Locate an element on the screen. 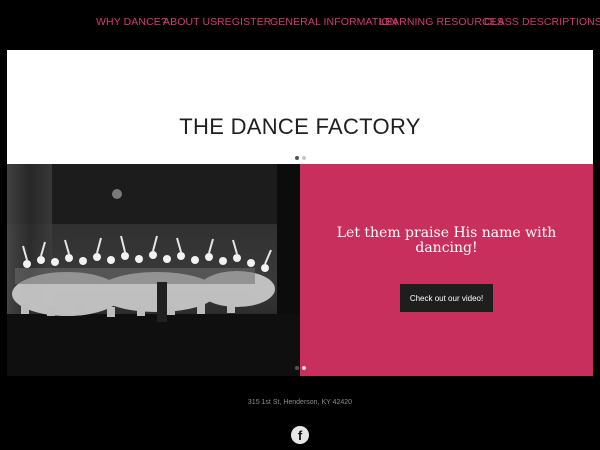 The width and height of the screenshot is (600, 450). nav-about-us: ABOUT US is located at coordinates (190, 22).